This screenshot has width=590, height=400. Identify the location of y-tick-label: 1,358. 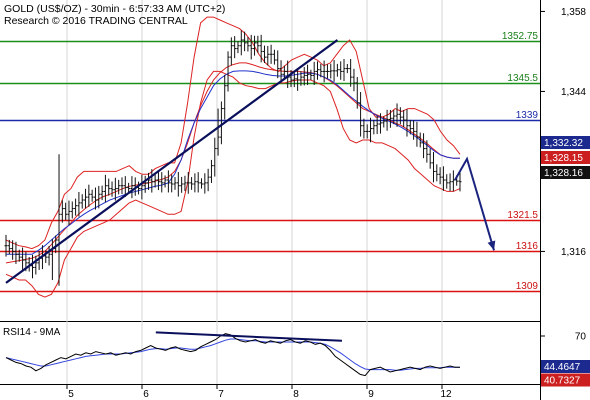
(573, 12).